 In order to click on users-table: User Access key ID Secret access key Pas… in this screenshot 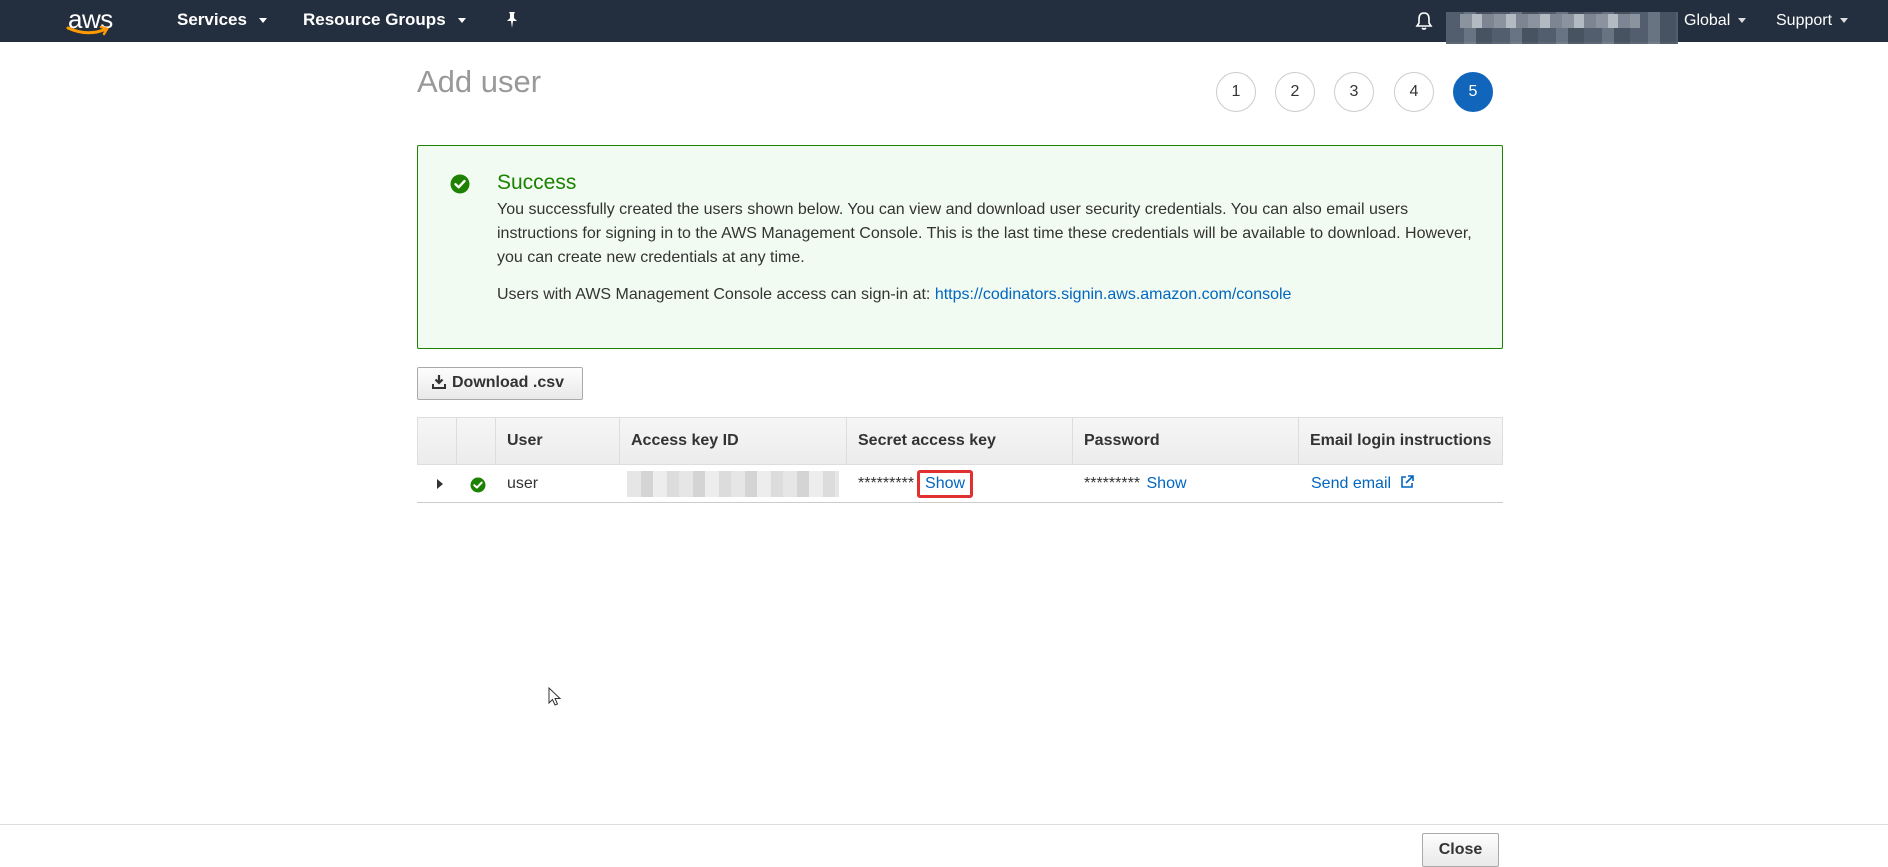, I will do `click(960, 460)`.